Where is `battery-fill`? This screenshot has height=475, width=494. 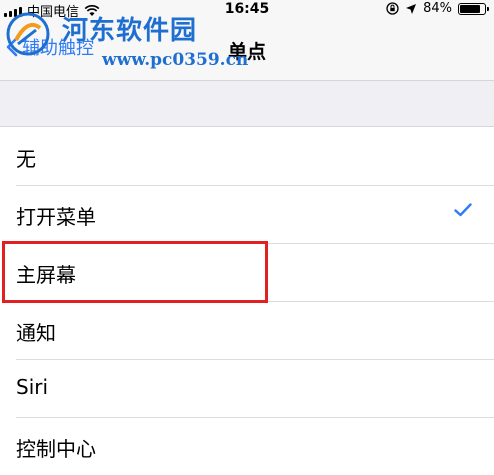 battery-fill is located at coordinates (470, 8).